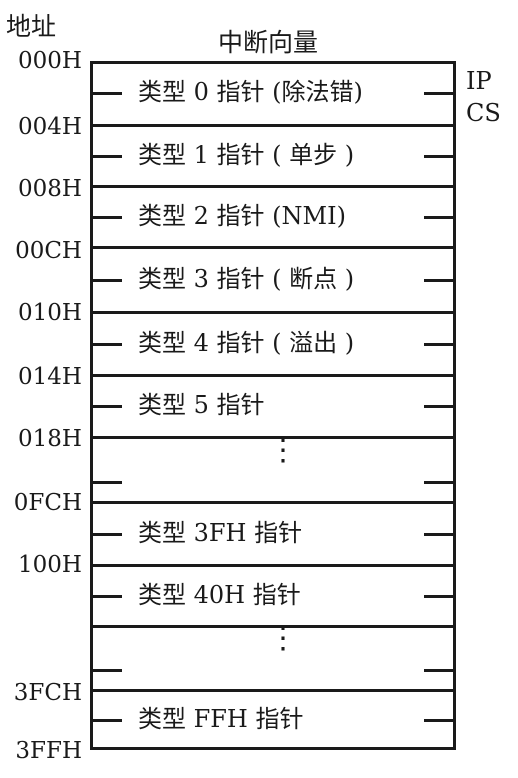 This screenshot has width=518, height=778. What do you see at coordinates (479, 81) in the screenshot?
I see `ip-label: IP` at bounding box center [479, 81].